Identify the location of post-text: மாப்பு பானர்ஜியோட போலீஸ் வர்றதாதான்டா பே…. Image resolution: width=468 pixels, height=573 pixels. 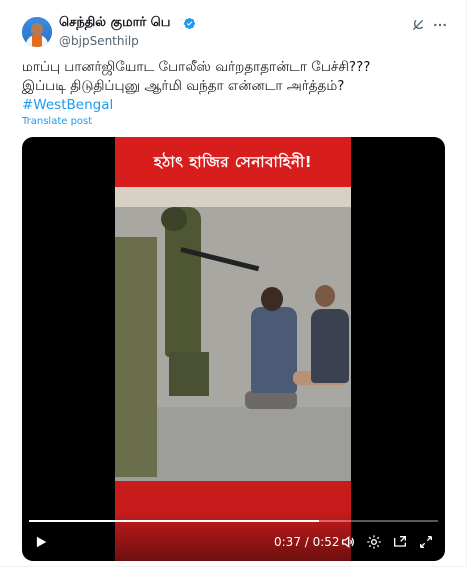
(237, 86).